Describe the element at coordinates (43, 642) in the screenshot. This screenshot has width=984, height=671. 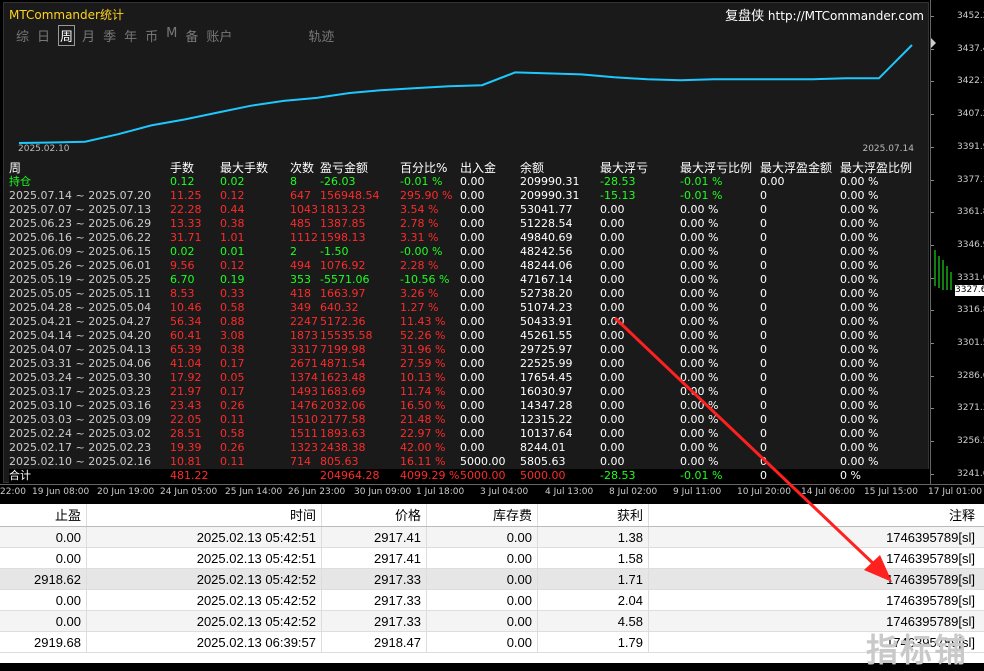
I see `grid-cell: 2919.68` at that location.